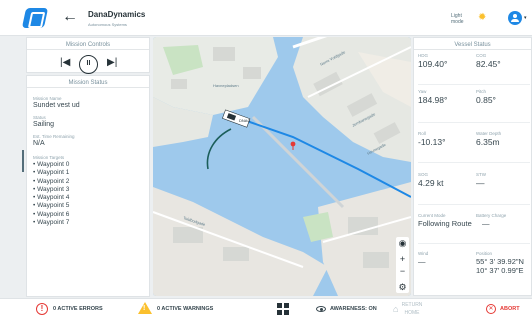 This screenshot has width=532, height=318. I want to click on current-mode-value: Following Route, so click(445, 223).